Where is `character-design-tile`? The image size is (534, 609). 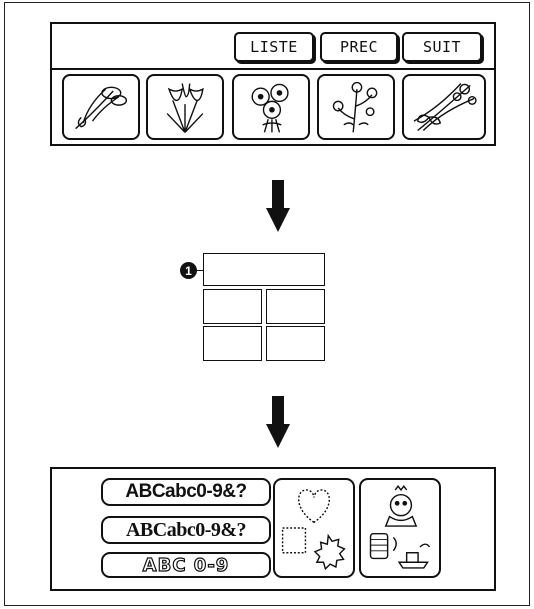
character-design-tile is located at coordinates (400, 528).